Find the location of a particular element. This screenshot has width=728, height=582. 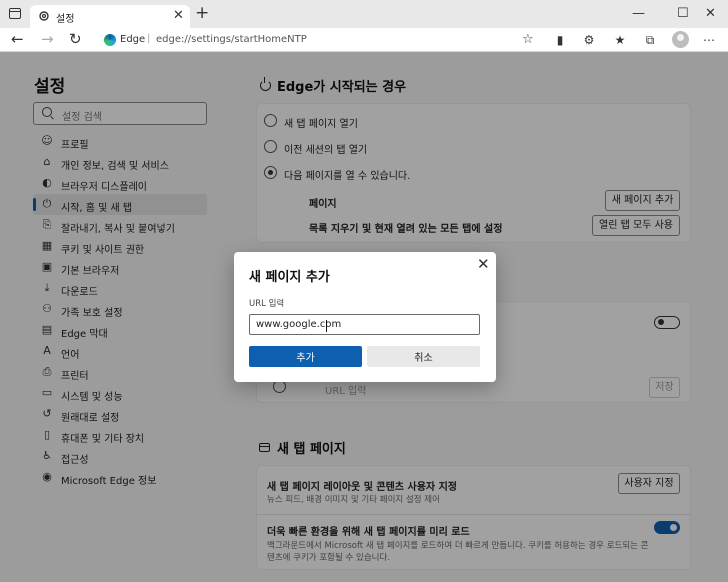

new-tab-icon: + is located at coordinates (202, 13).